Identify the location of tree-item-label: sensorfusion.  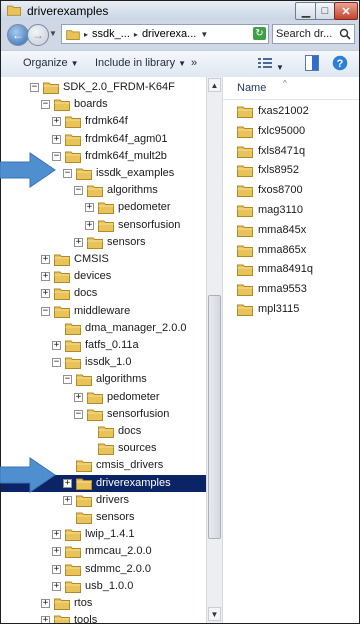
(138, 413).